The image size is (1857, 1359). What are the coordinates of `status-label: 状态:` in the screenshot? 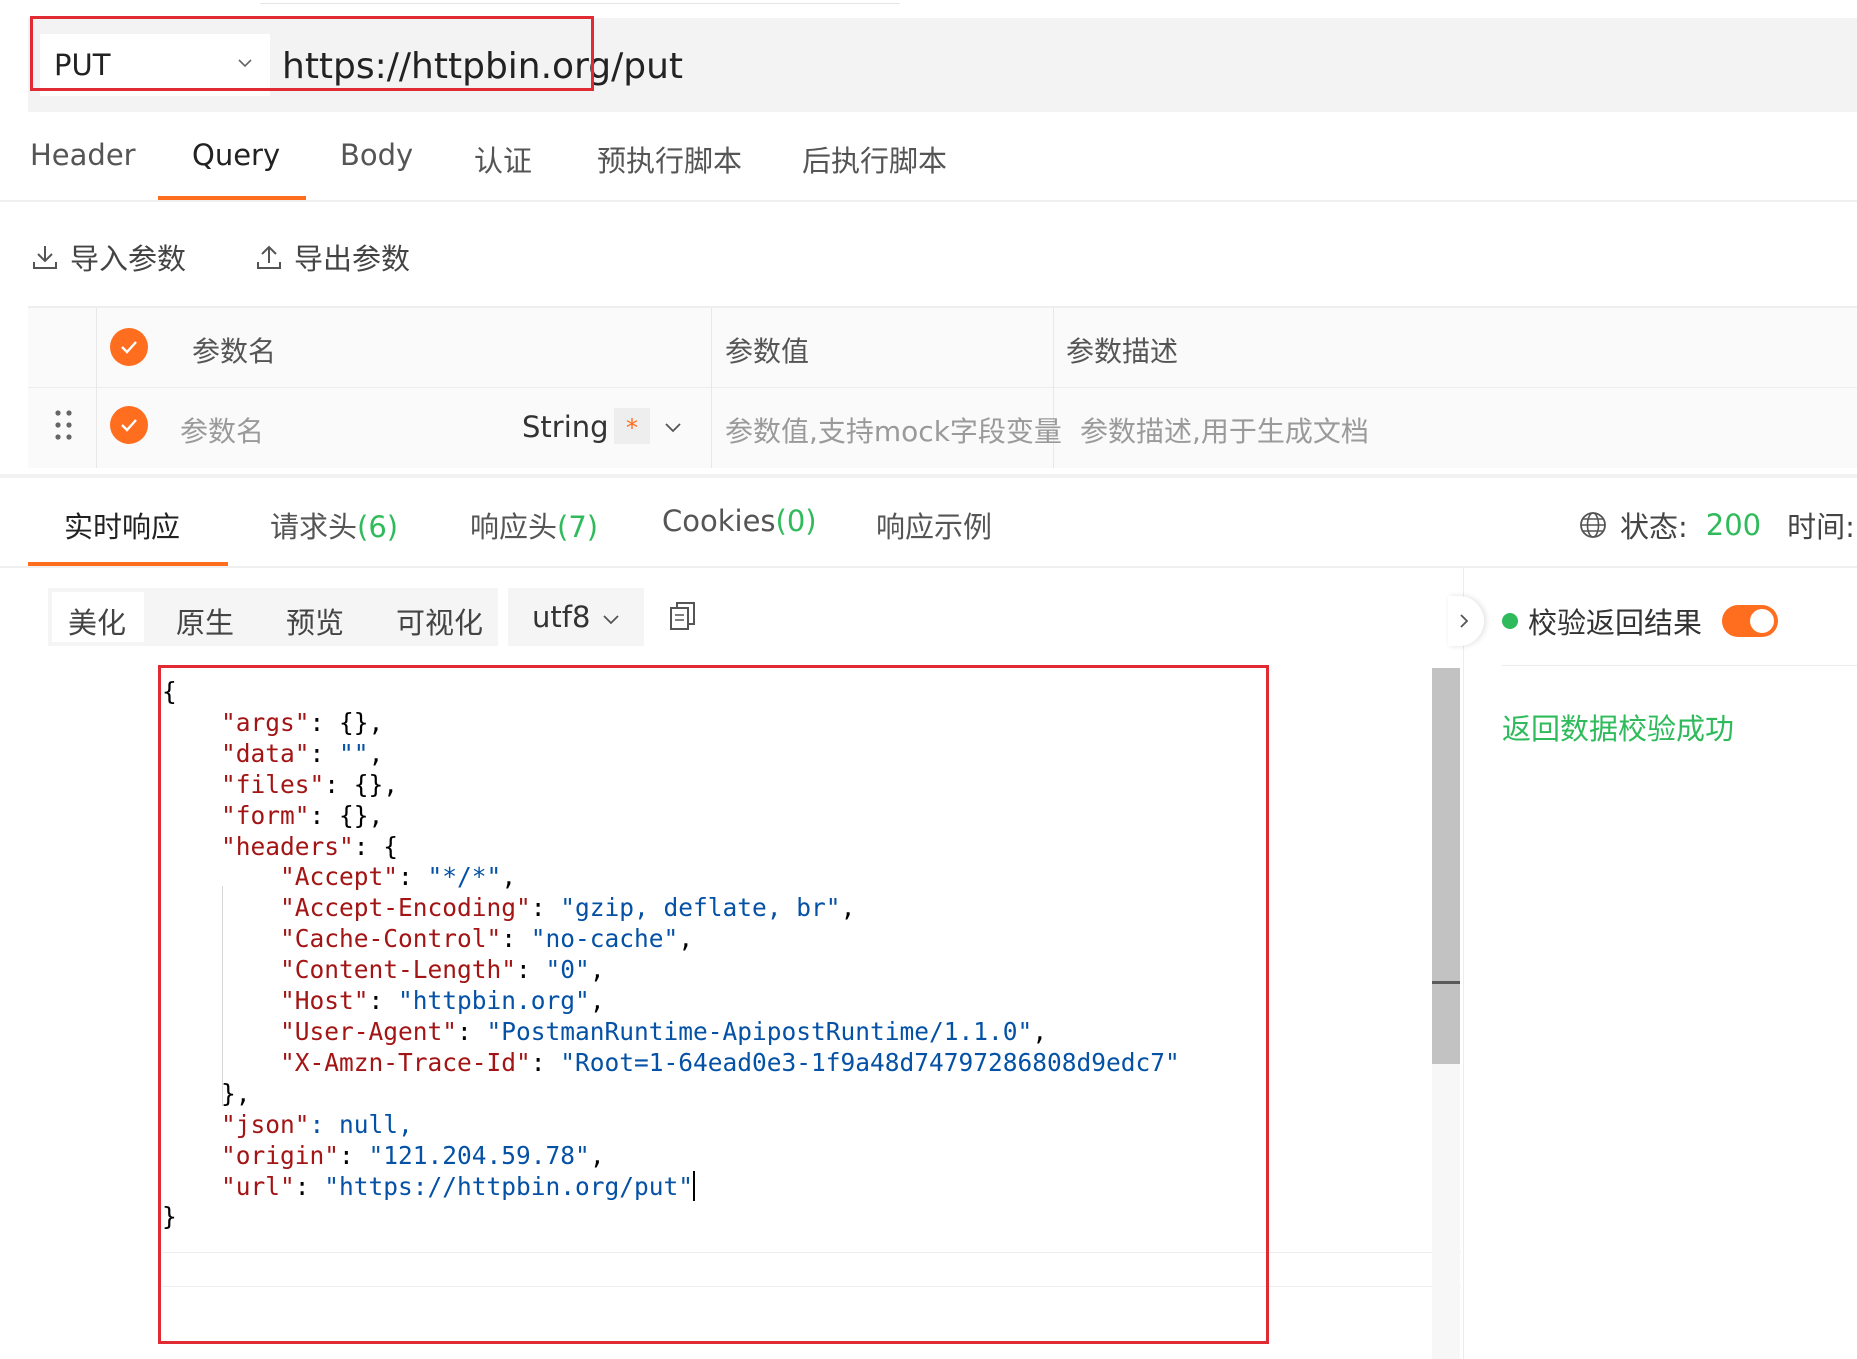 It's located at (1654, 527).